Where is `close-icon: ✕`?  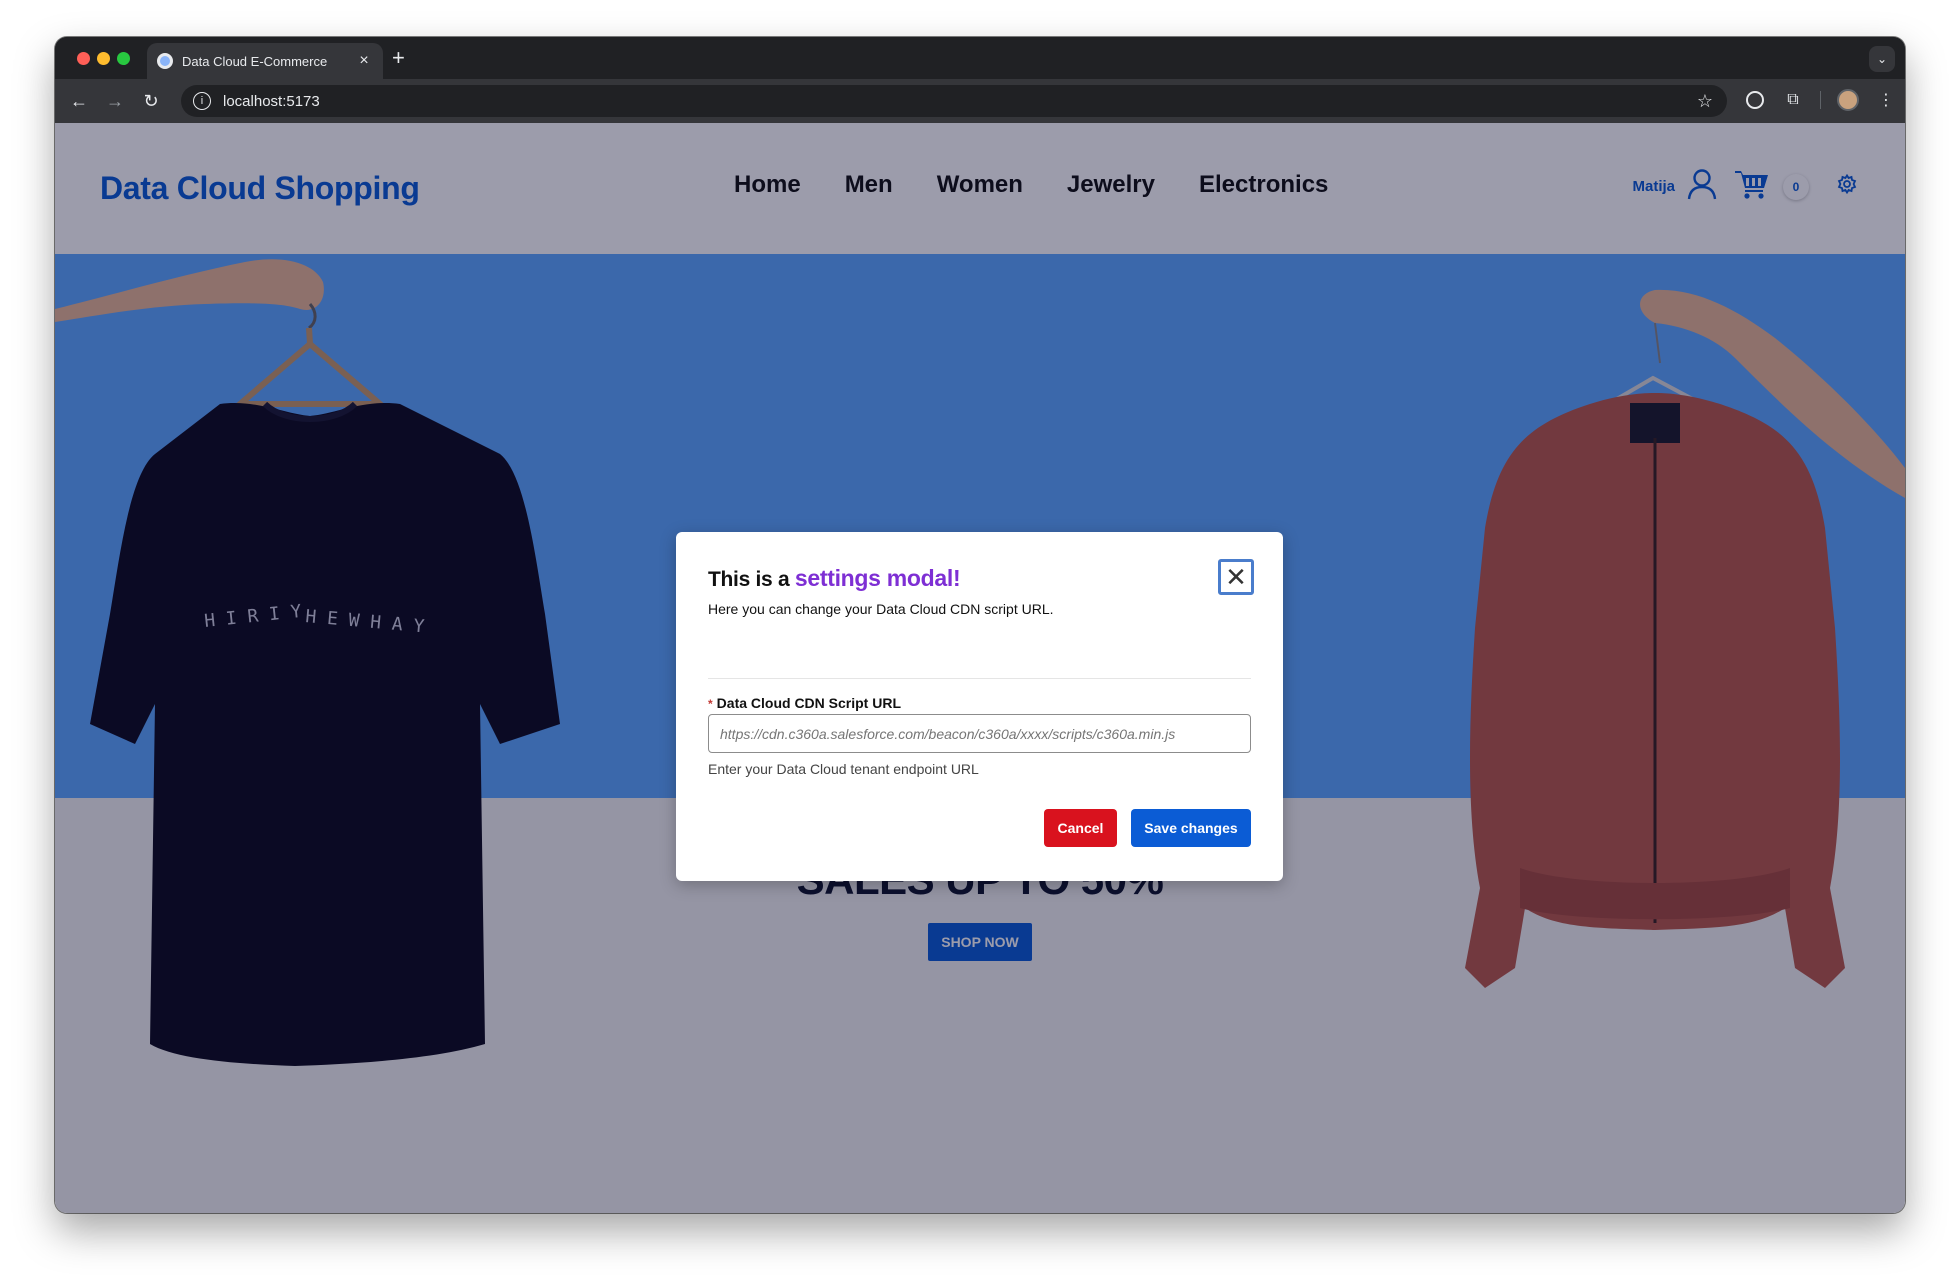 close-icon: ✕ is located at coordinates (1236, 576).